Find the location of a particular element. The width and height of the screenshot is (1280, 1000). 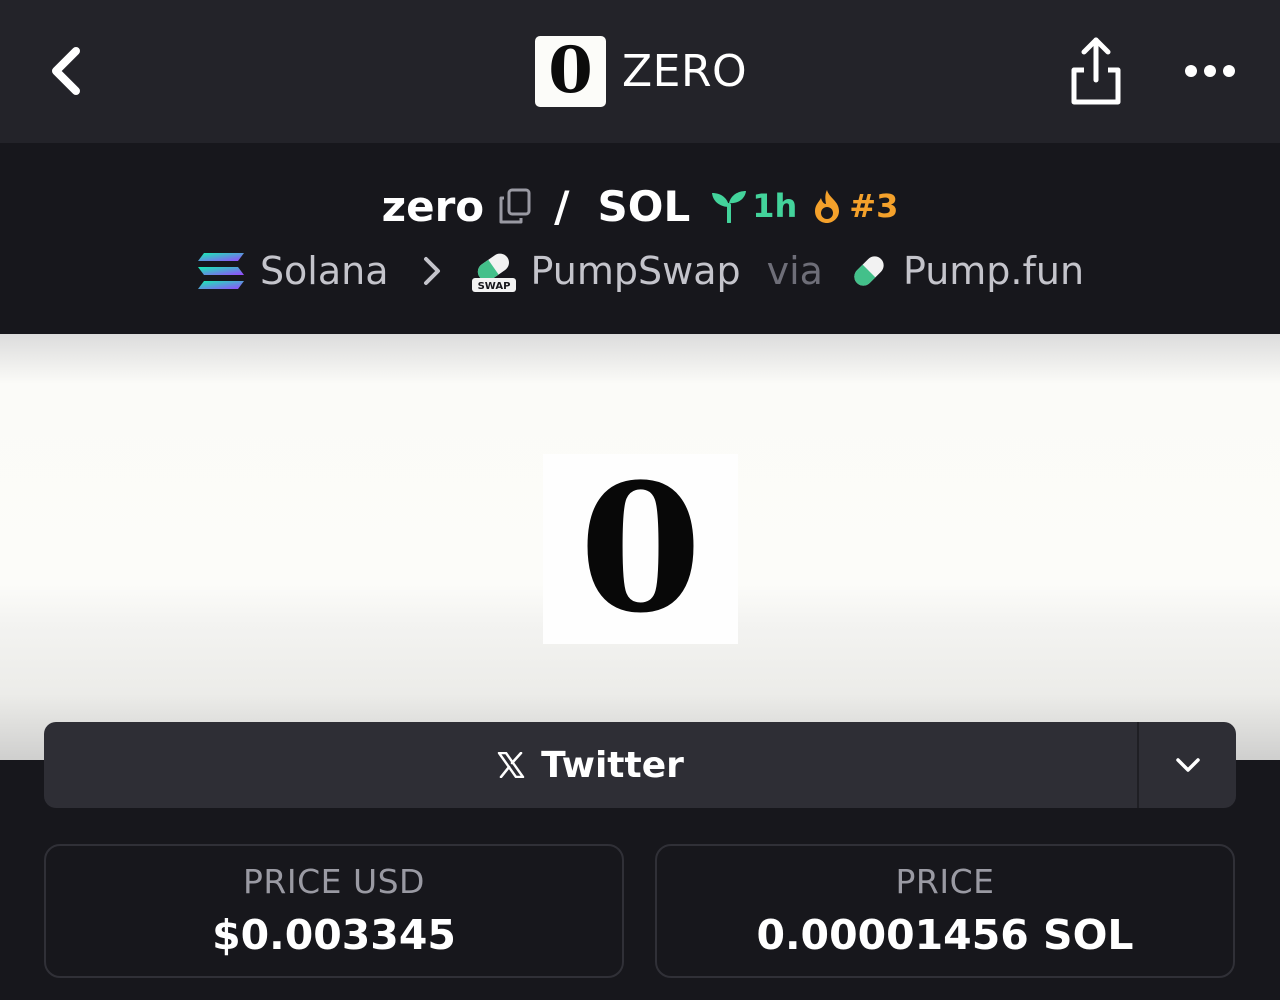

trending-rank-badge: #3 is located at coordinates (854, 206).